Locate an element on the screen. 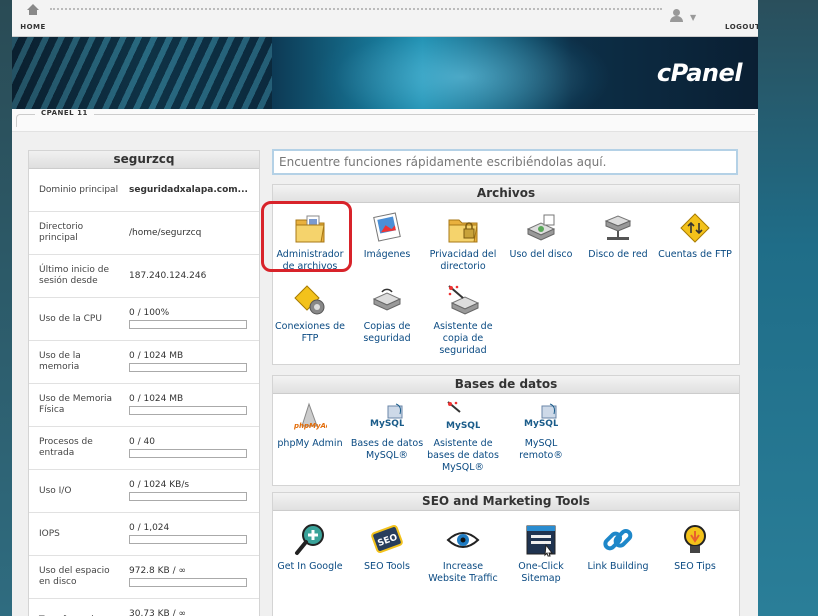  shortcut-seo-tools: SEO SEO Tools is located at coordinates (387, 548).